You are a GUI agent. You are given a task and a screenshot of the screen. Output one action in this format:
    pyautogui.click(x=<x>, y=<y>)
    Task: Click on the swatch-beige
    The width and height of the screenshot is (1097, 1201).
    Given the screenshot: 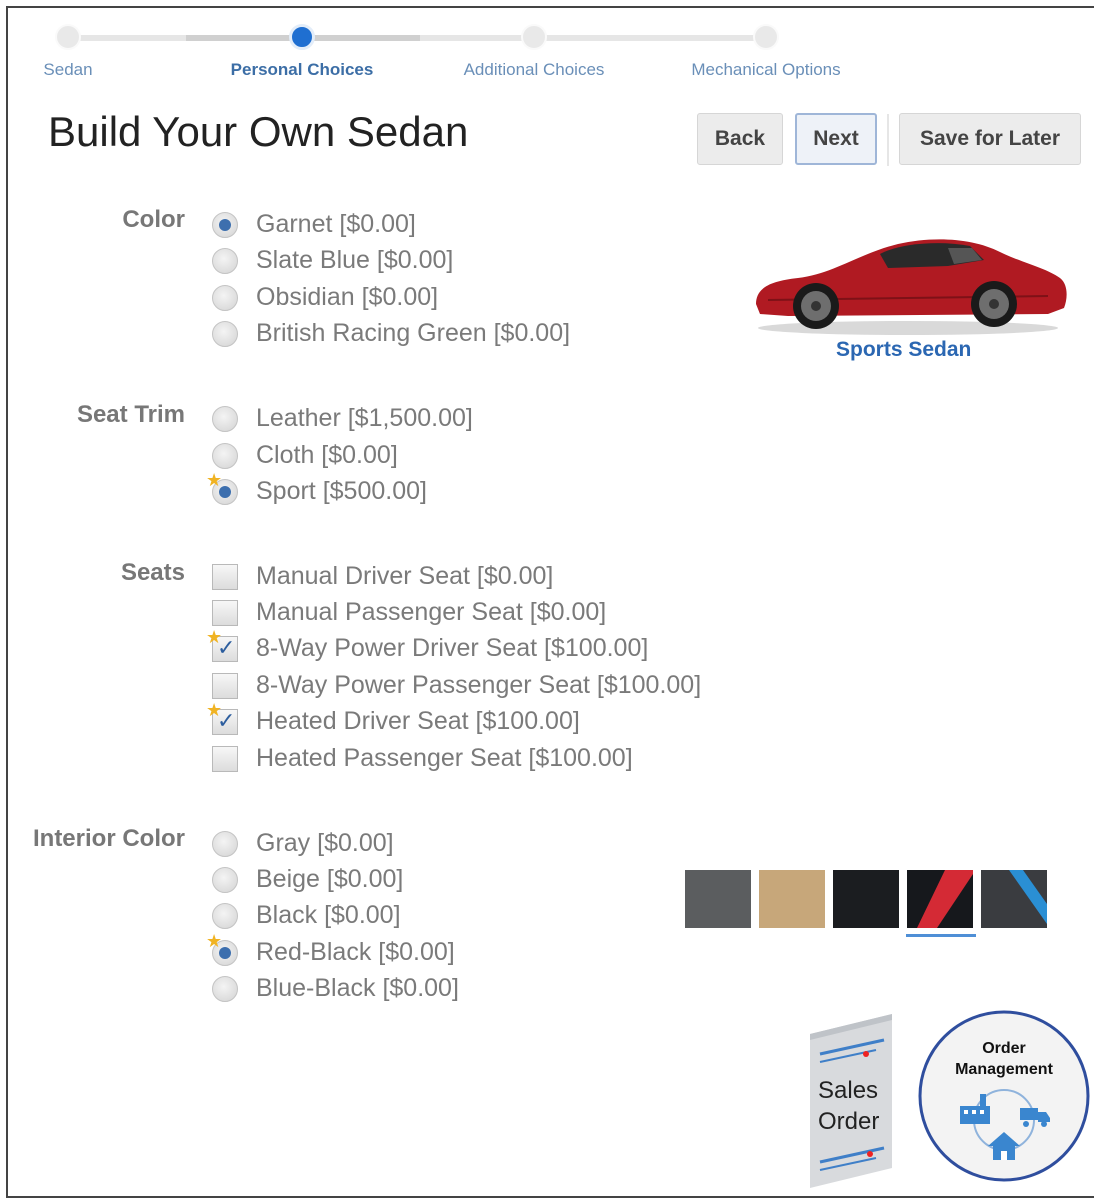 What is the action you would take?
    pyautogui.click(x=792, y=899)
    